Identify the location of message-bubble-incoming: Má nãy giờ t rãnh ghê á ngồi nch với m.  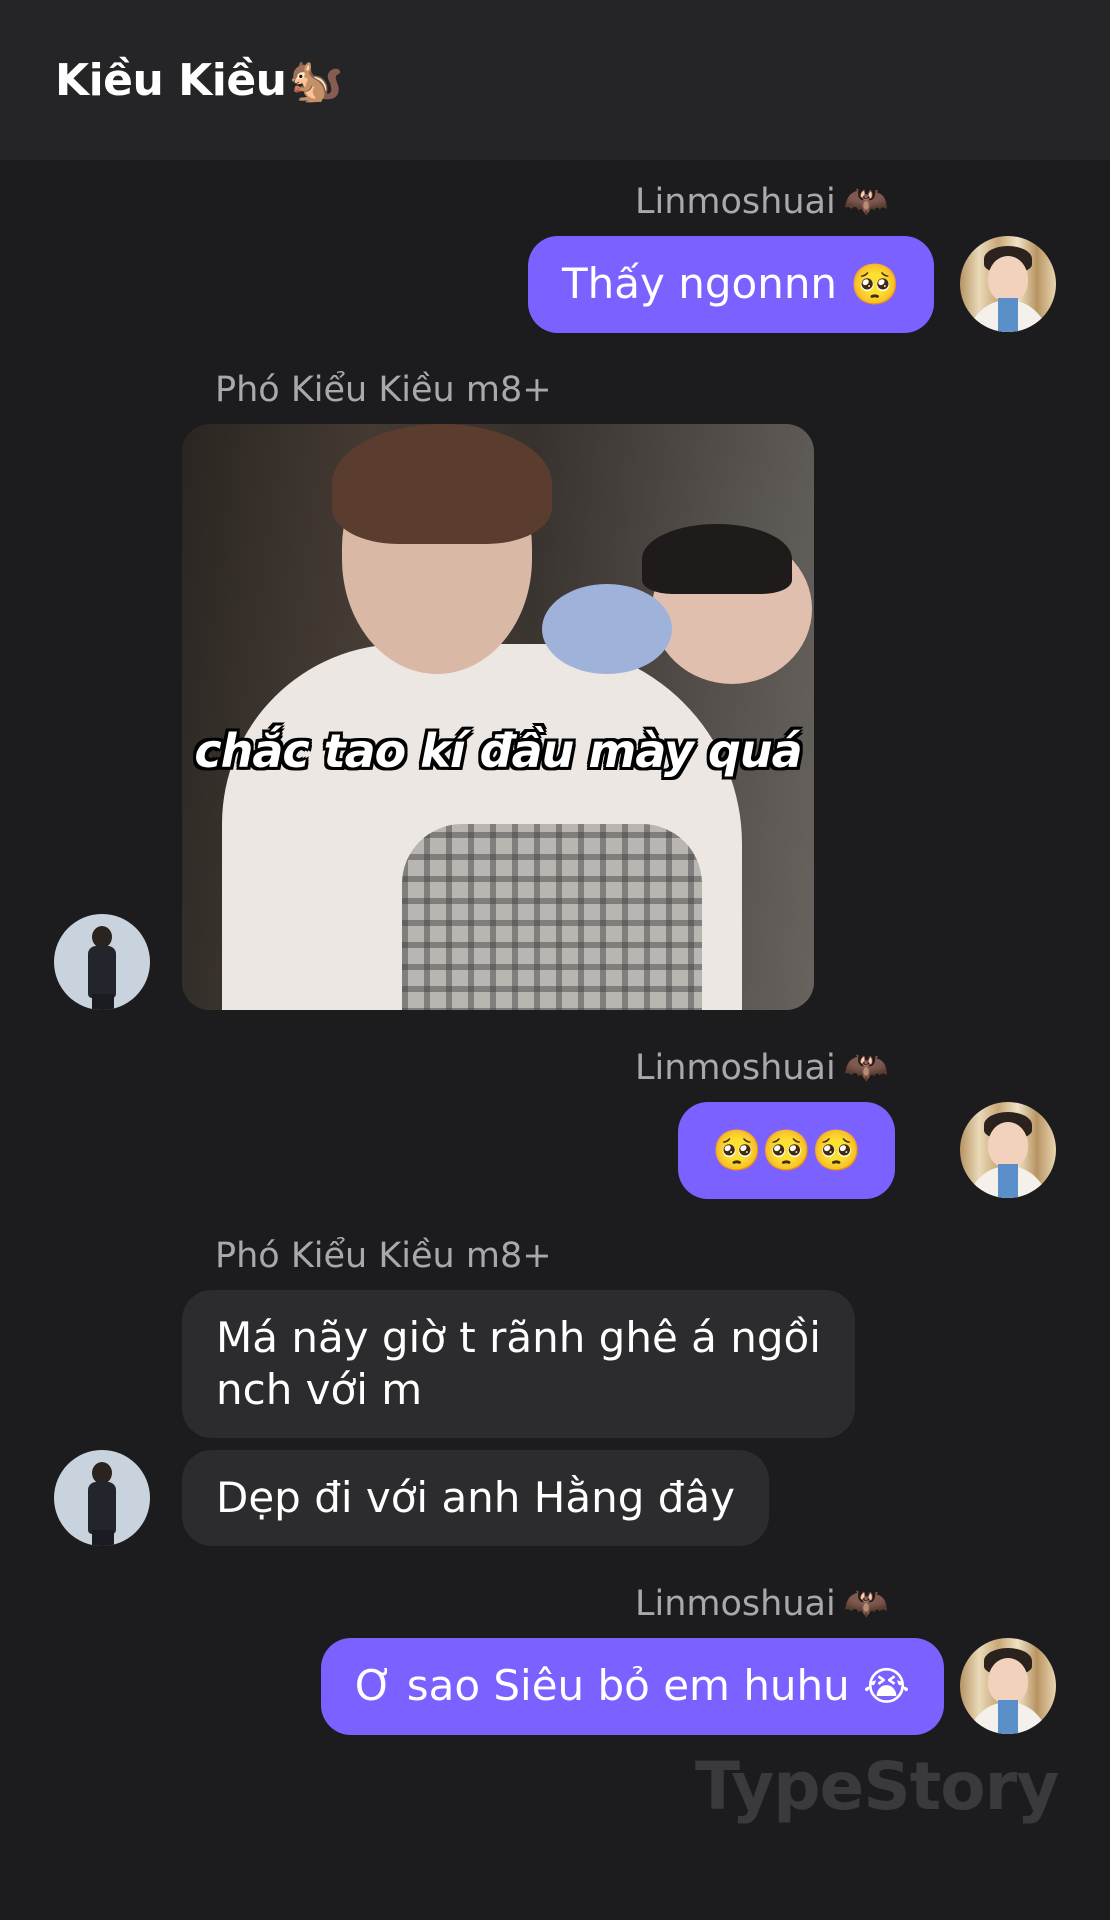
(518, 1364).